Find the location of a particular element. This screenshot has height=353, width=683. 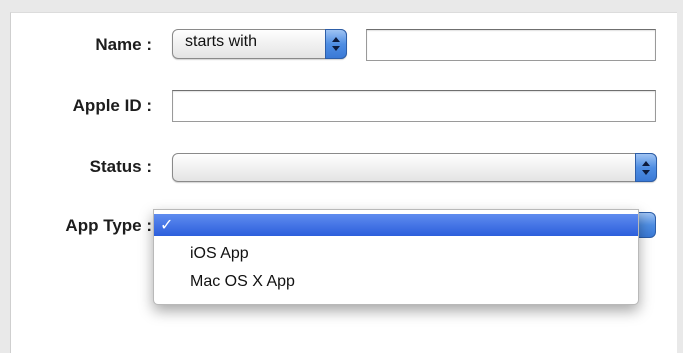

name-operator-value: starts with is located at coordinates (221, 41).